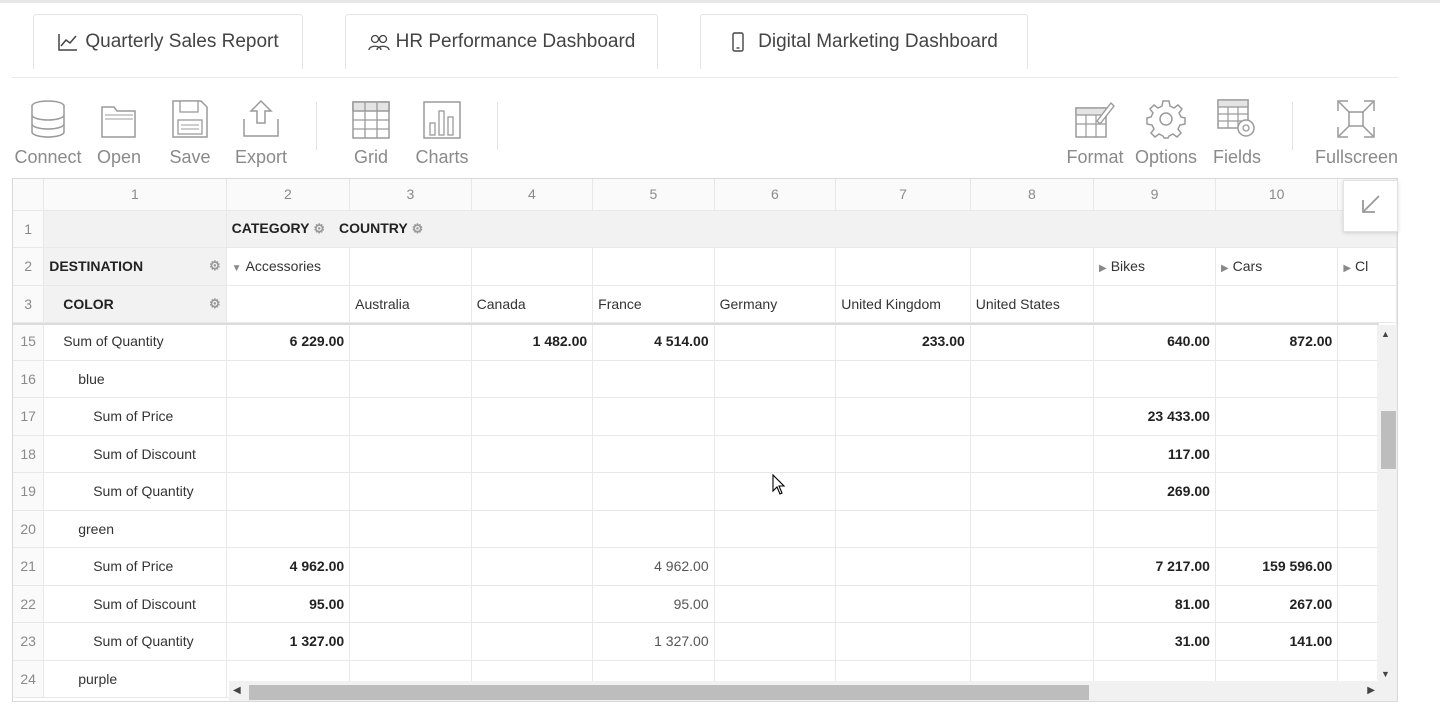 The height and width of the screenshot is (712, 1440). Describe the element at coordinates (1277, 641) in the screenshot. I see `value-cell: 141.00` at that location.